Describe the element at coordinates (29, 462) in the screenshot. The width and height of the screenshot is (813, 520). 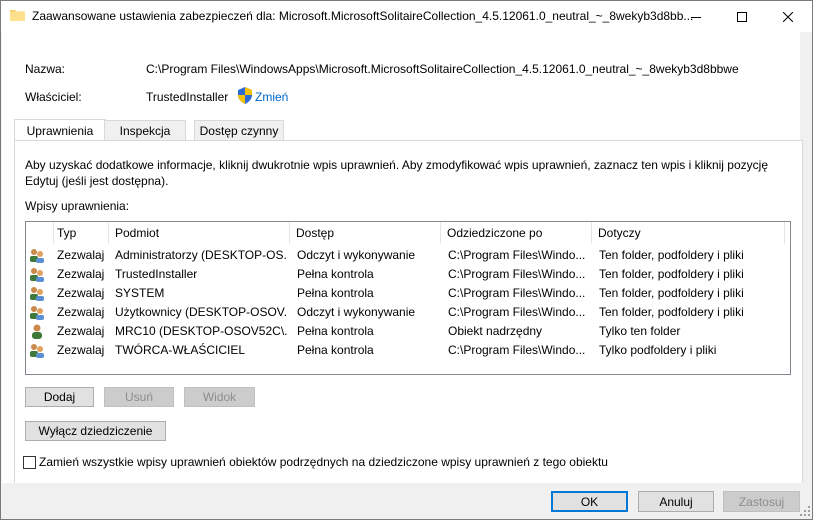
I see `replace-child-permissions-checkbox` at that location.